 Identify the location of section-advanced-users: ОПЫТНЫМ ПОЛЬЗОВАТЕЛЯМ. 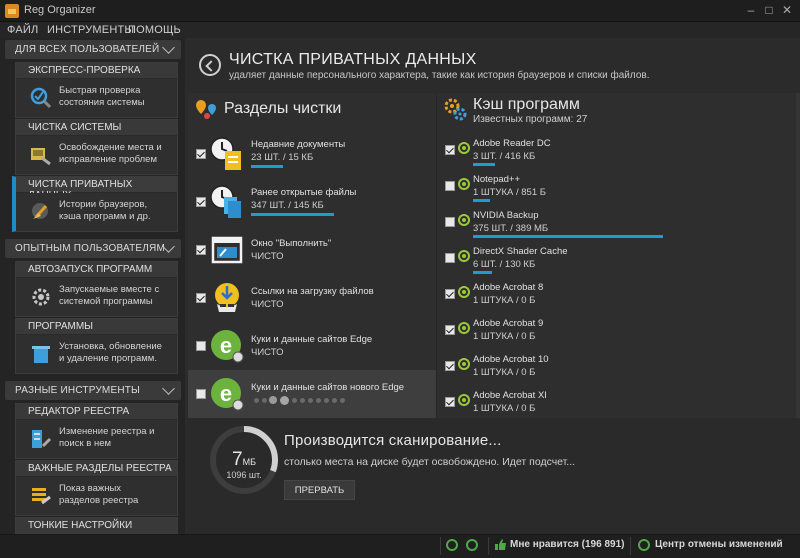
(93, 248).